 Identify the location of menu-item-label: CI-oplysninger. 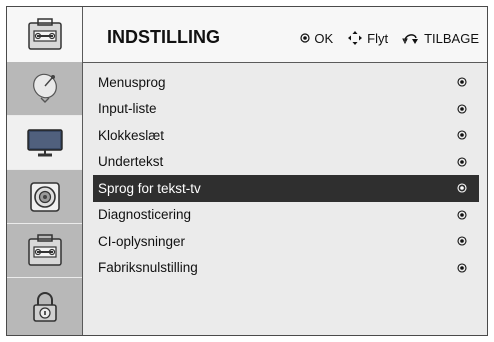
(142, 241).